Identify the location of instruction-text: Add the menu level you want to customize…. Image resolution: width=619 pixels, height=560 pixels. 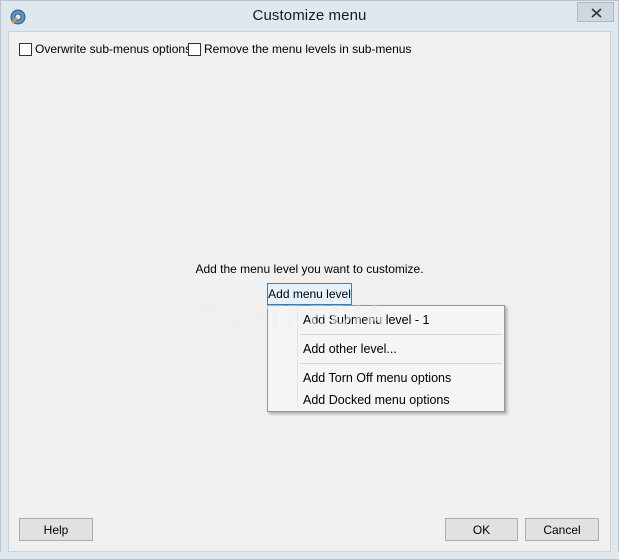
(309, 269).